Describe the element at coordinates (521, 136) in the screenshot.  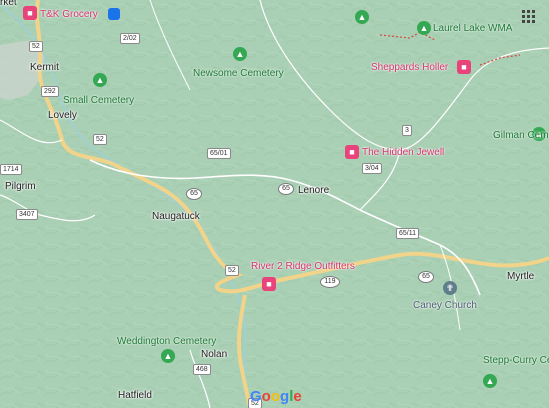
I see `label-gilman-partial: Gilman Cem` at that location.